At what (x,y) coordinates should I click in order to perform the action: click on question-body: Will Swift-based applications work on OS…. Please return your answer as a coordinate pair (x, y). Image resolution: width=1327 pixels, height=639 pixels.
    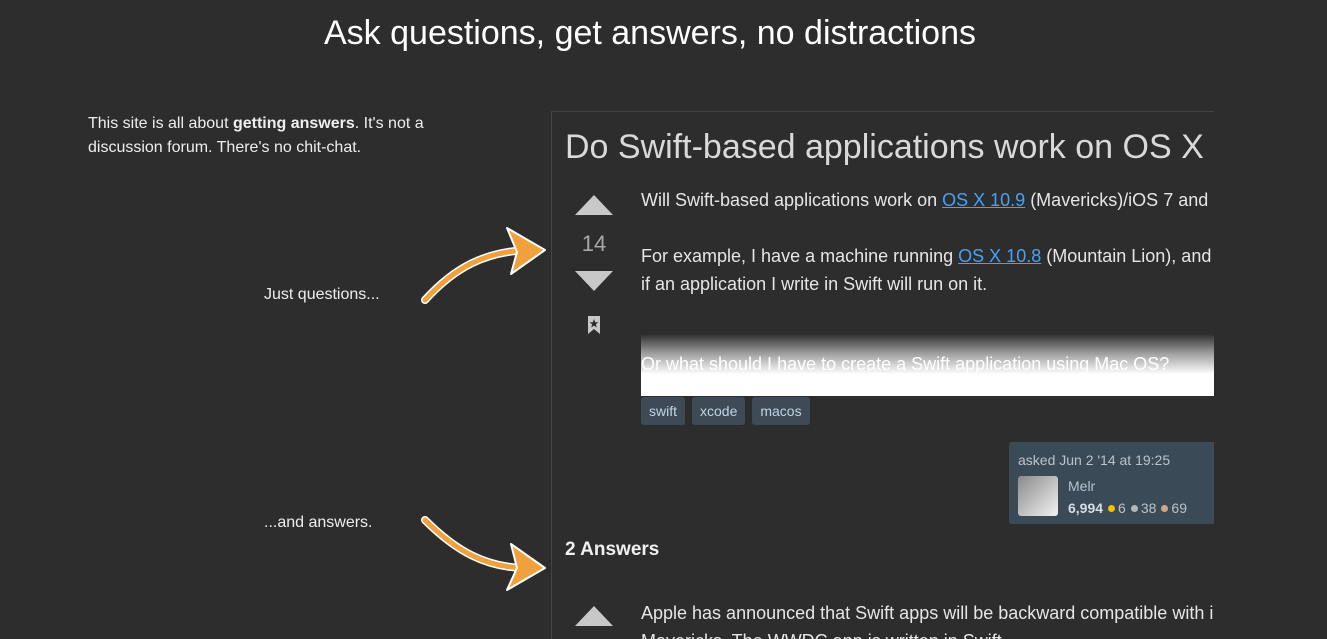
    Looking at the image, I should click on (927, 256).